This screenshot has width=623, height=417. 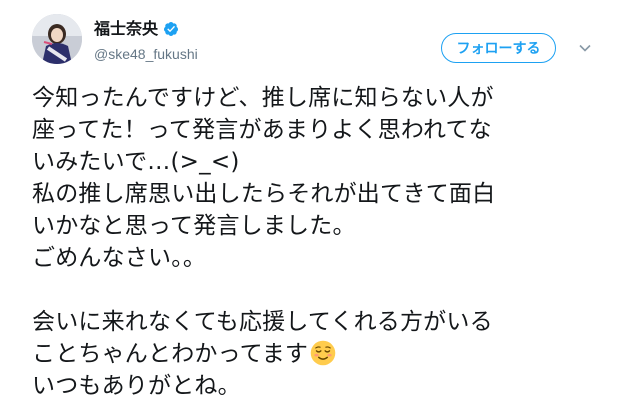 I want to click on tweet-line: 今知ったんですけど、推し席に知らない人が, so click(x=263, y=98).